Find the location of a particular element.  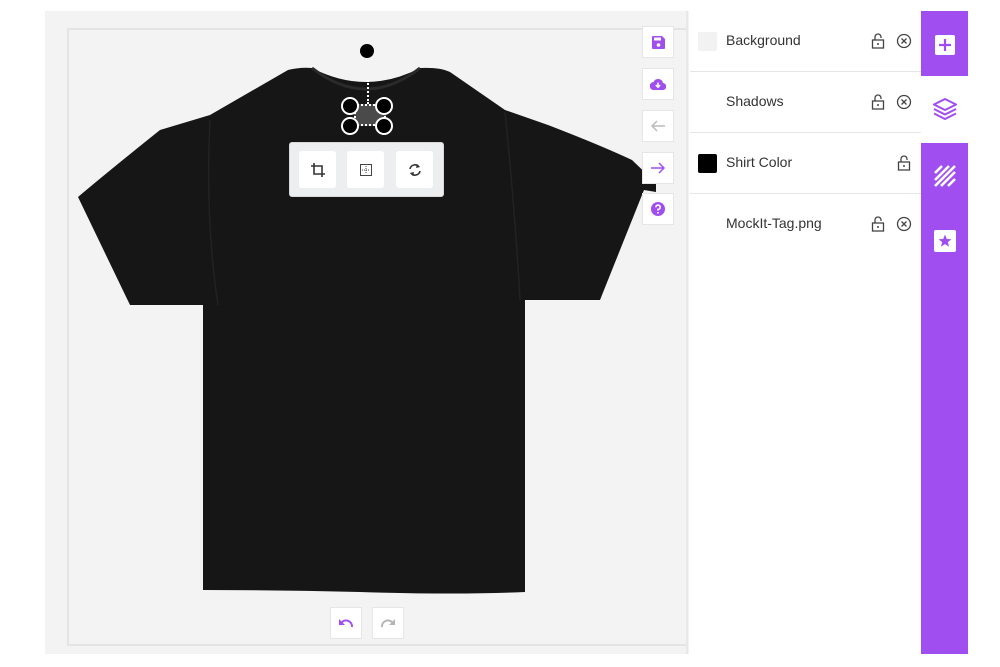

rail-add-tab is located at coordinates (944, 43).